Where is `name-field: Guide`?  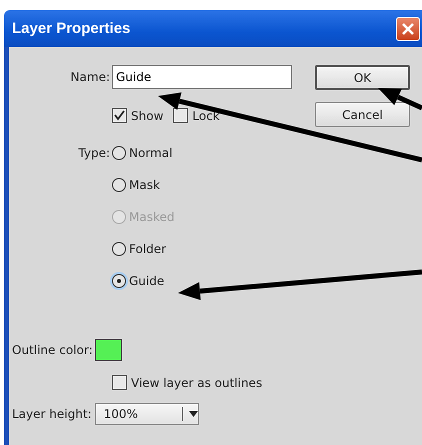 name-field: Guide is located at coordinates (202, 77).